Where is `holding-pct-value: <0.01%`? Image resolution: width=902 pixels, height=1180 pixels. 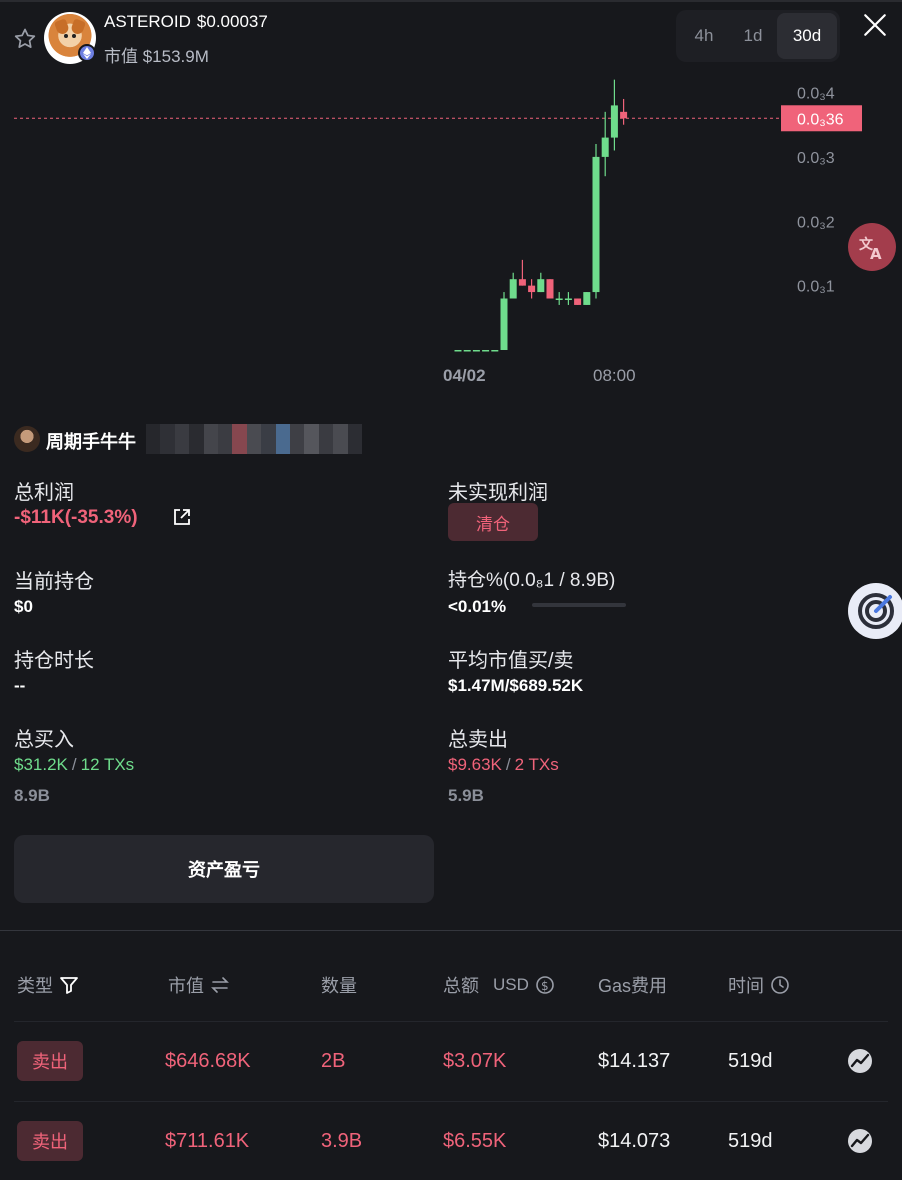 holding-pct-value: <0.01% is located at coordinates (477, 606).